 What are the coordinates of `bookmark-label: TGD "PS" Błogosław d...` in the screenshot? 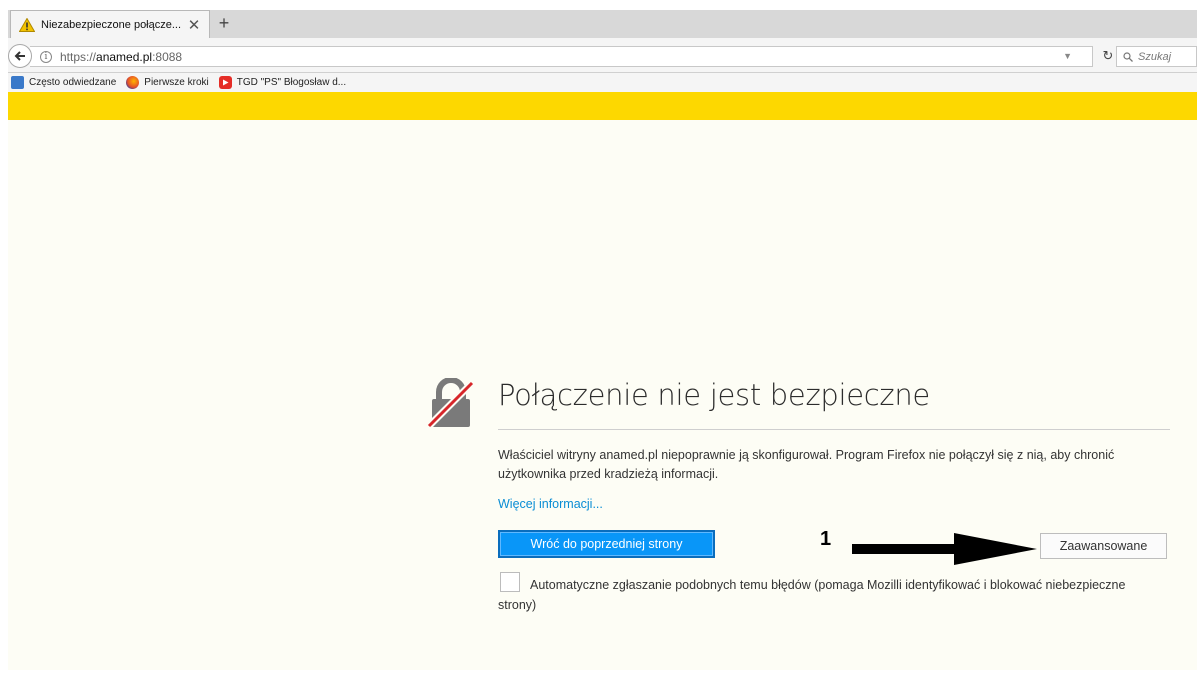 It's located at (291, 82).